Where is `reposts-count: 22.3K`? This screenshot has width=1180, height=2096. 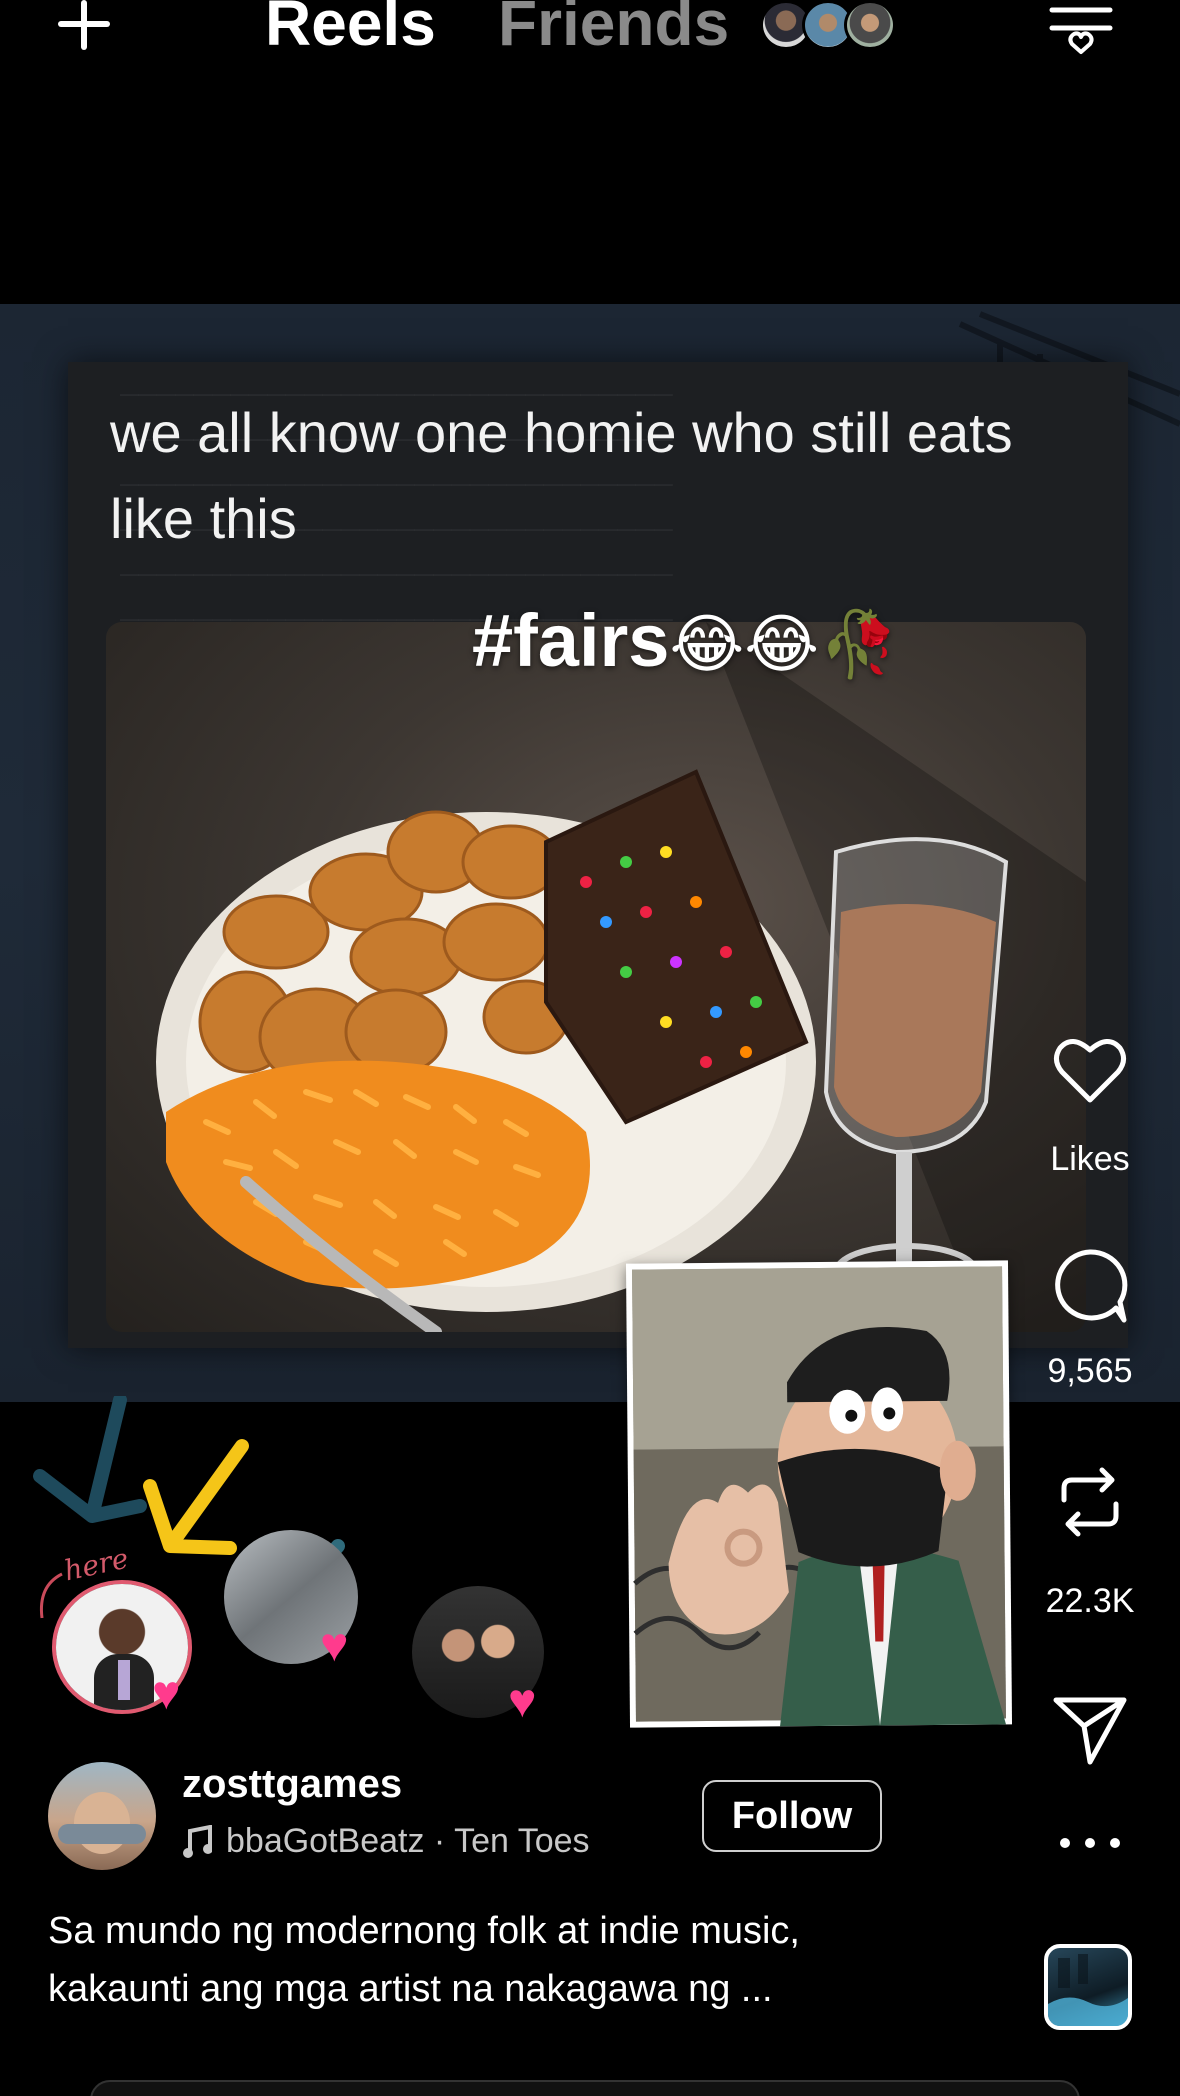 reposts-count: 22.3K is located at coordinates (1090, 1601).